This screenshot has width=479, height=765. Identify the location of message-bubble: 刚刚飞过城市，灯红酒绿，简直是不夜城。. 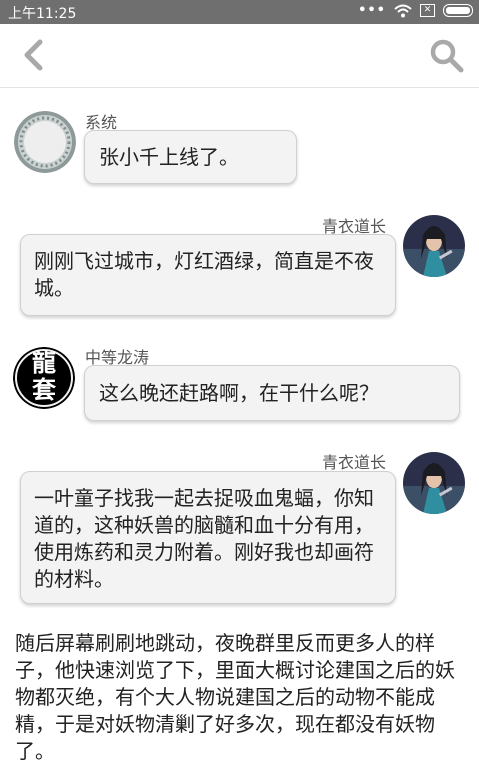
(208, 275).